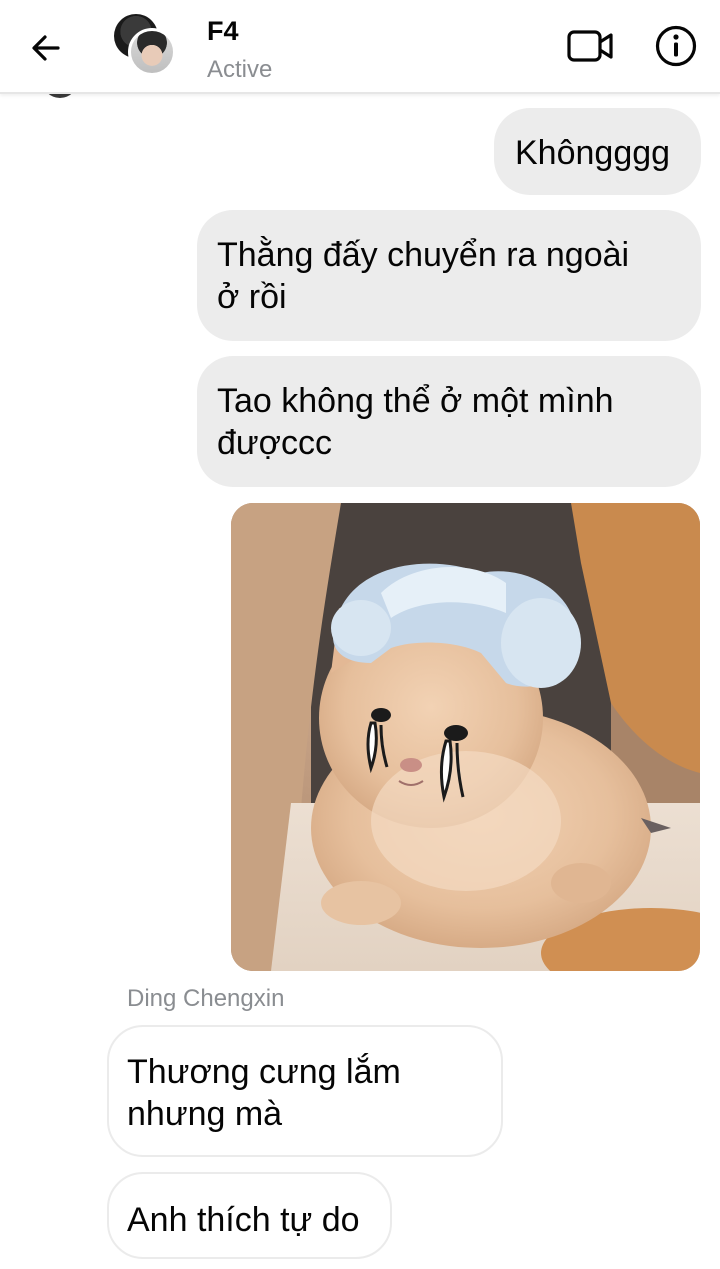 The image size is (720, 1269). I want to click on back-button, so click(46, 48).